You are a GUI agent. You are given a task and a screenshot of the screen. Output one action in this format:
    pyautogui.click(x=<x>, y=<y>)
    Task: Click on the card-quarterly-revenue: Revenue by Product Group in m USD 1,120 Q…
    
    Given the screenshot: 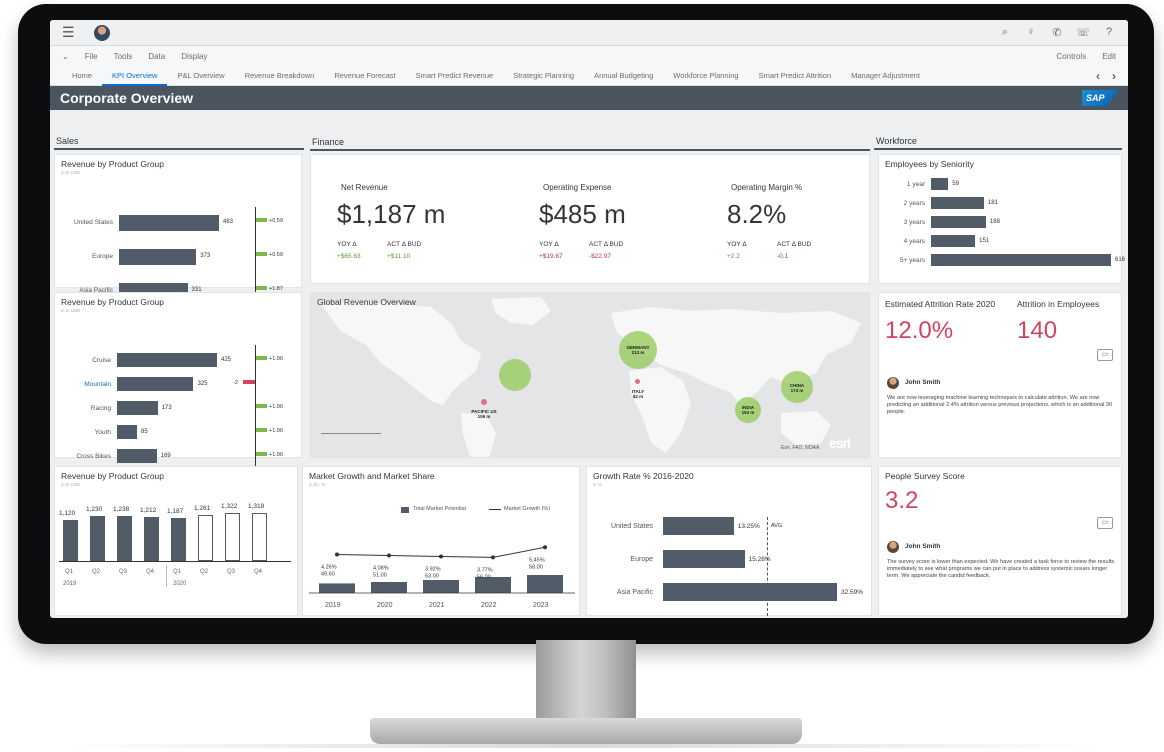 What is the action you would take?
    pyautogui.click(x=176, y=541)
    